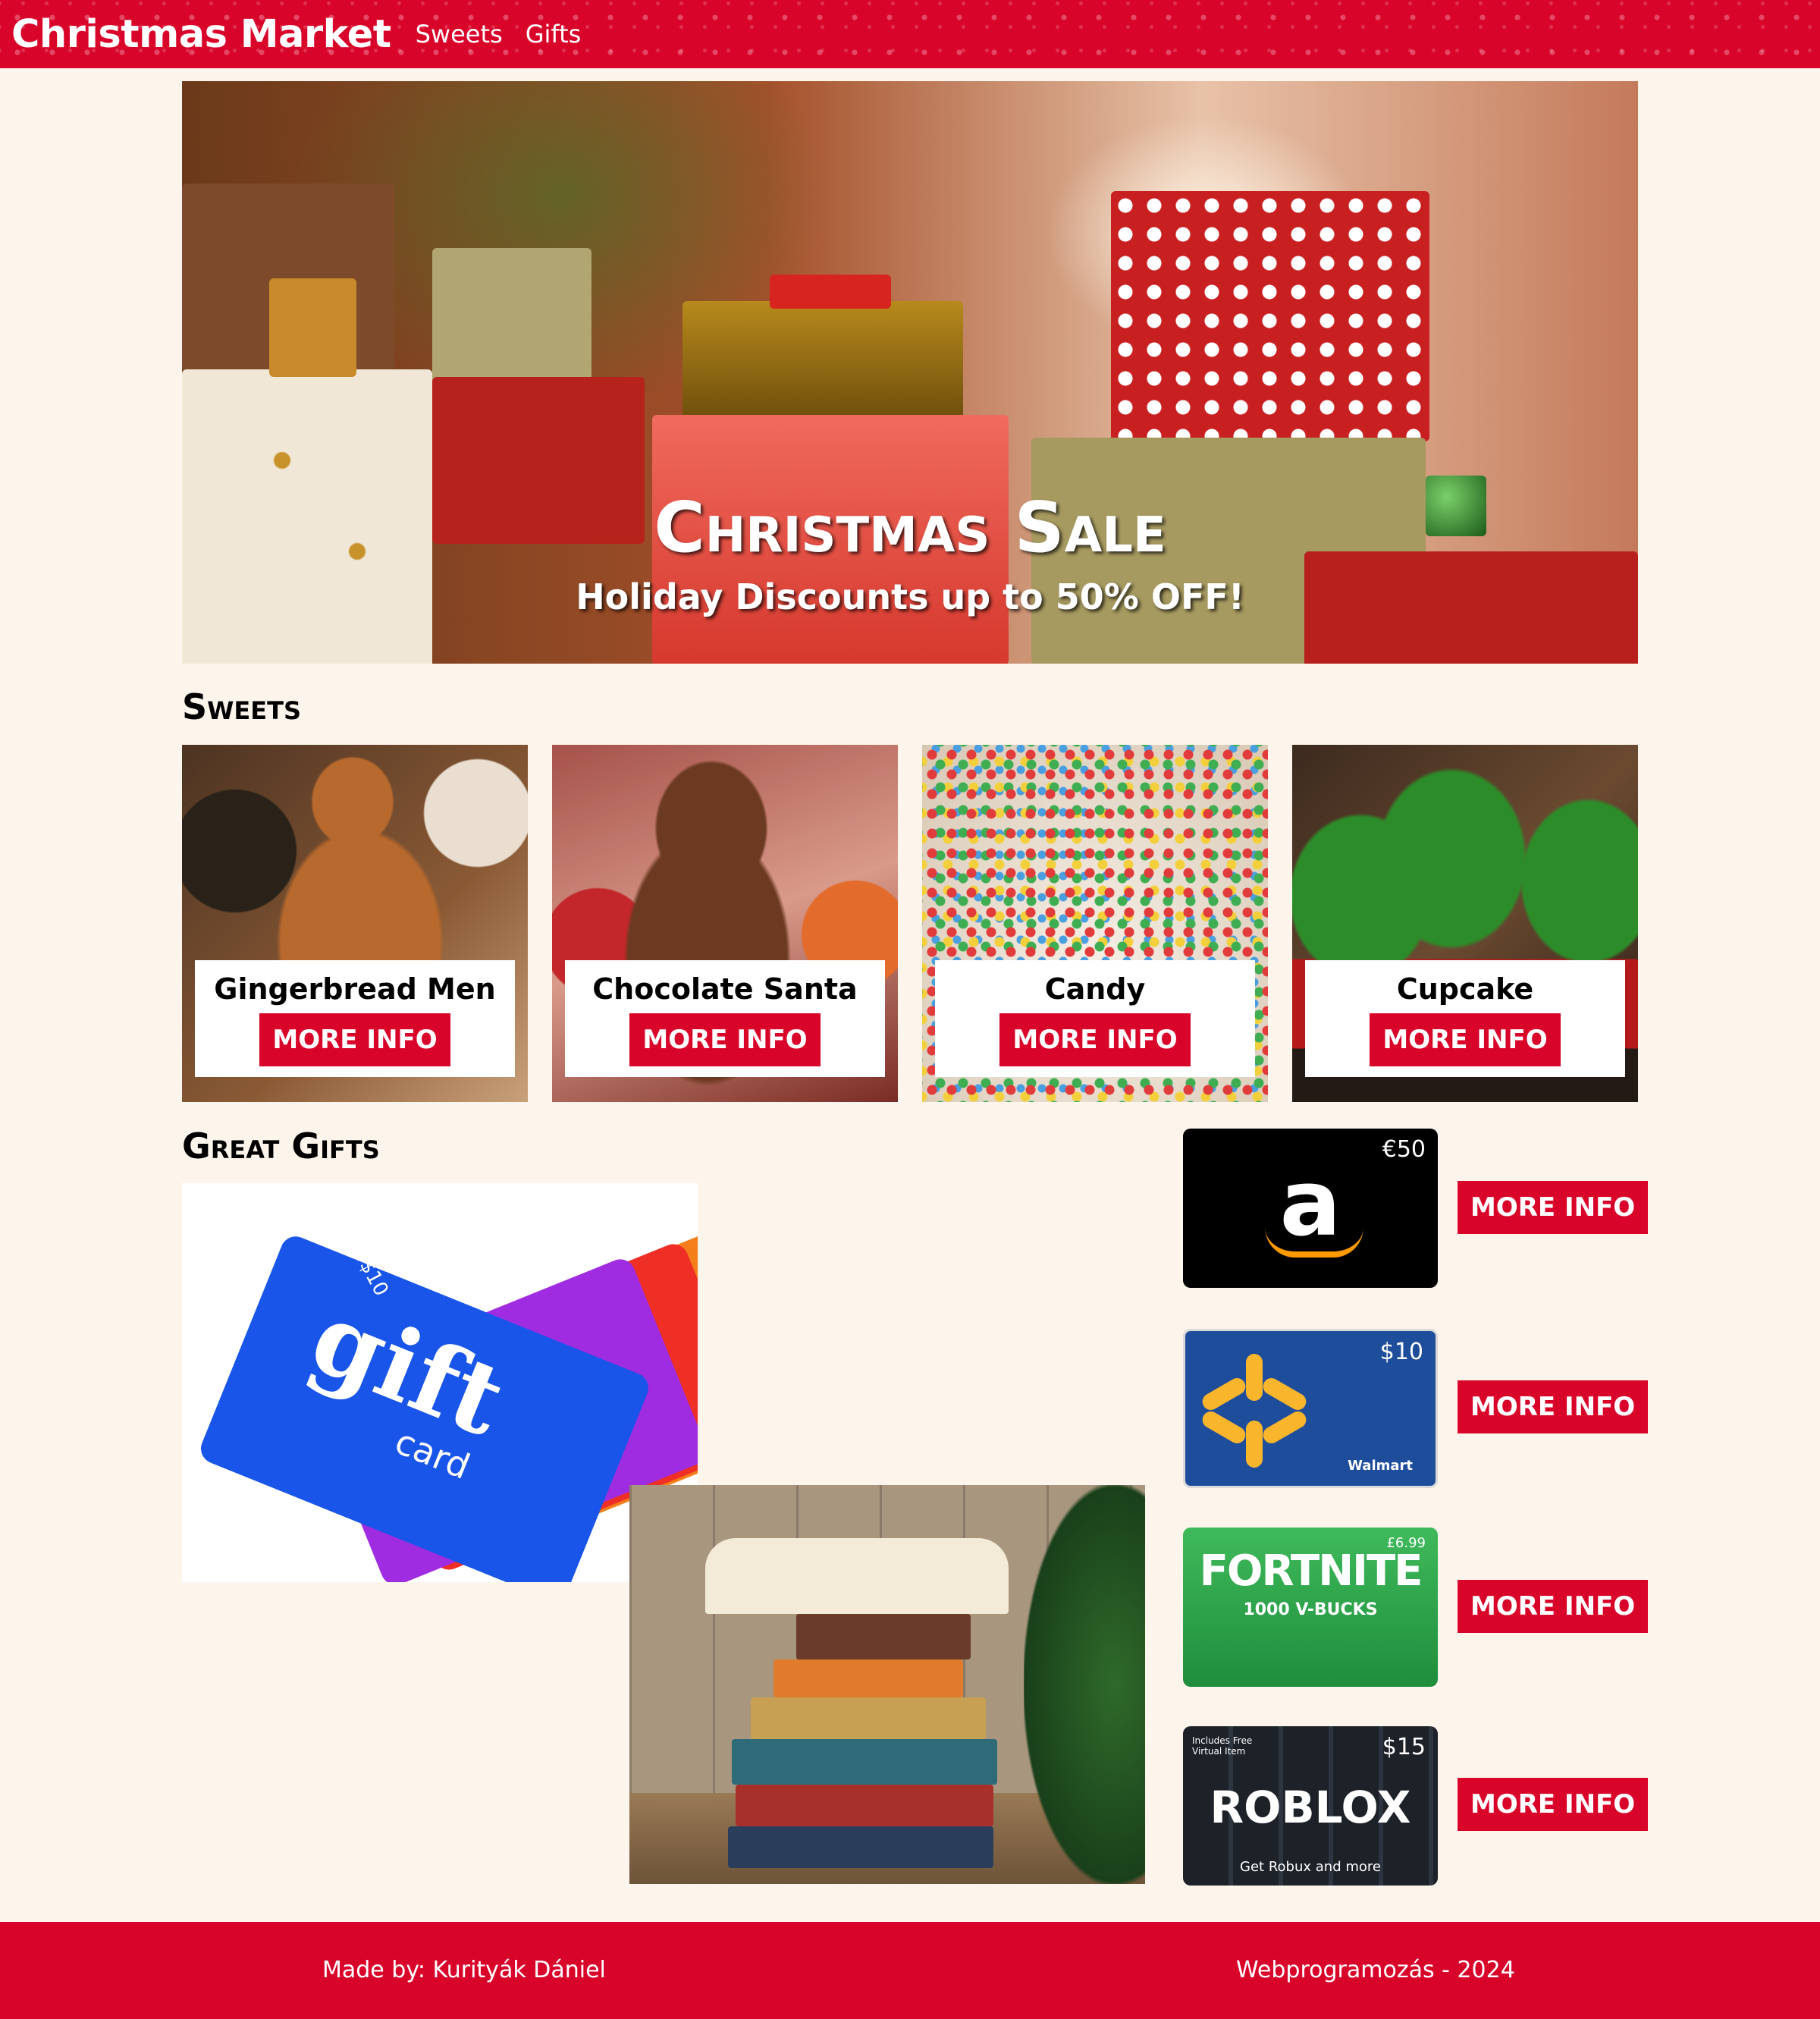 This screenshot has width=1820, height=2019. What do you see at coordinates (910, 527) in the screenshot?
I see `hero-title: Christmas Sale` at bounding box center [910, 527].